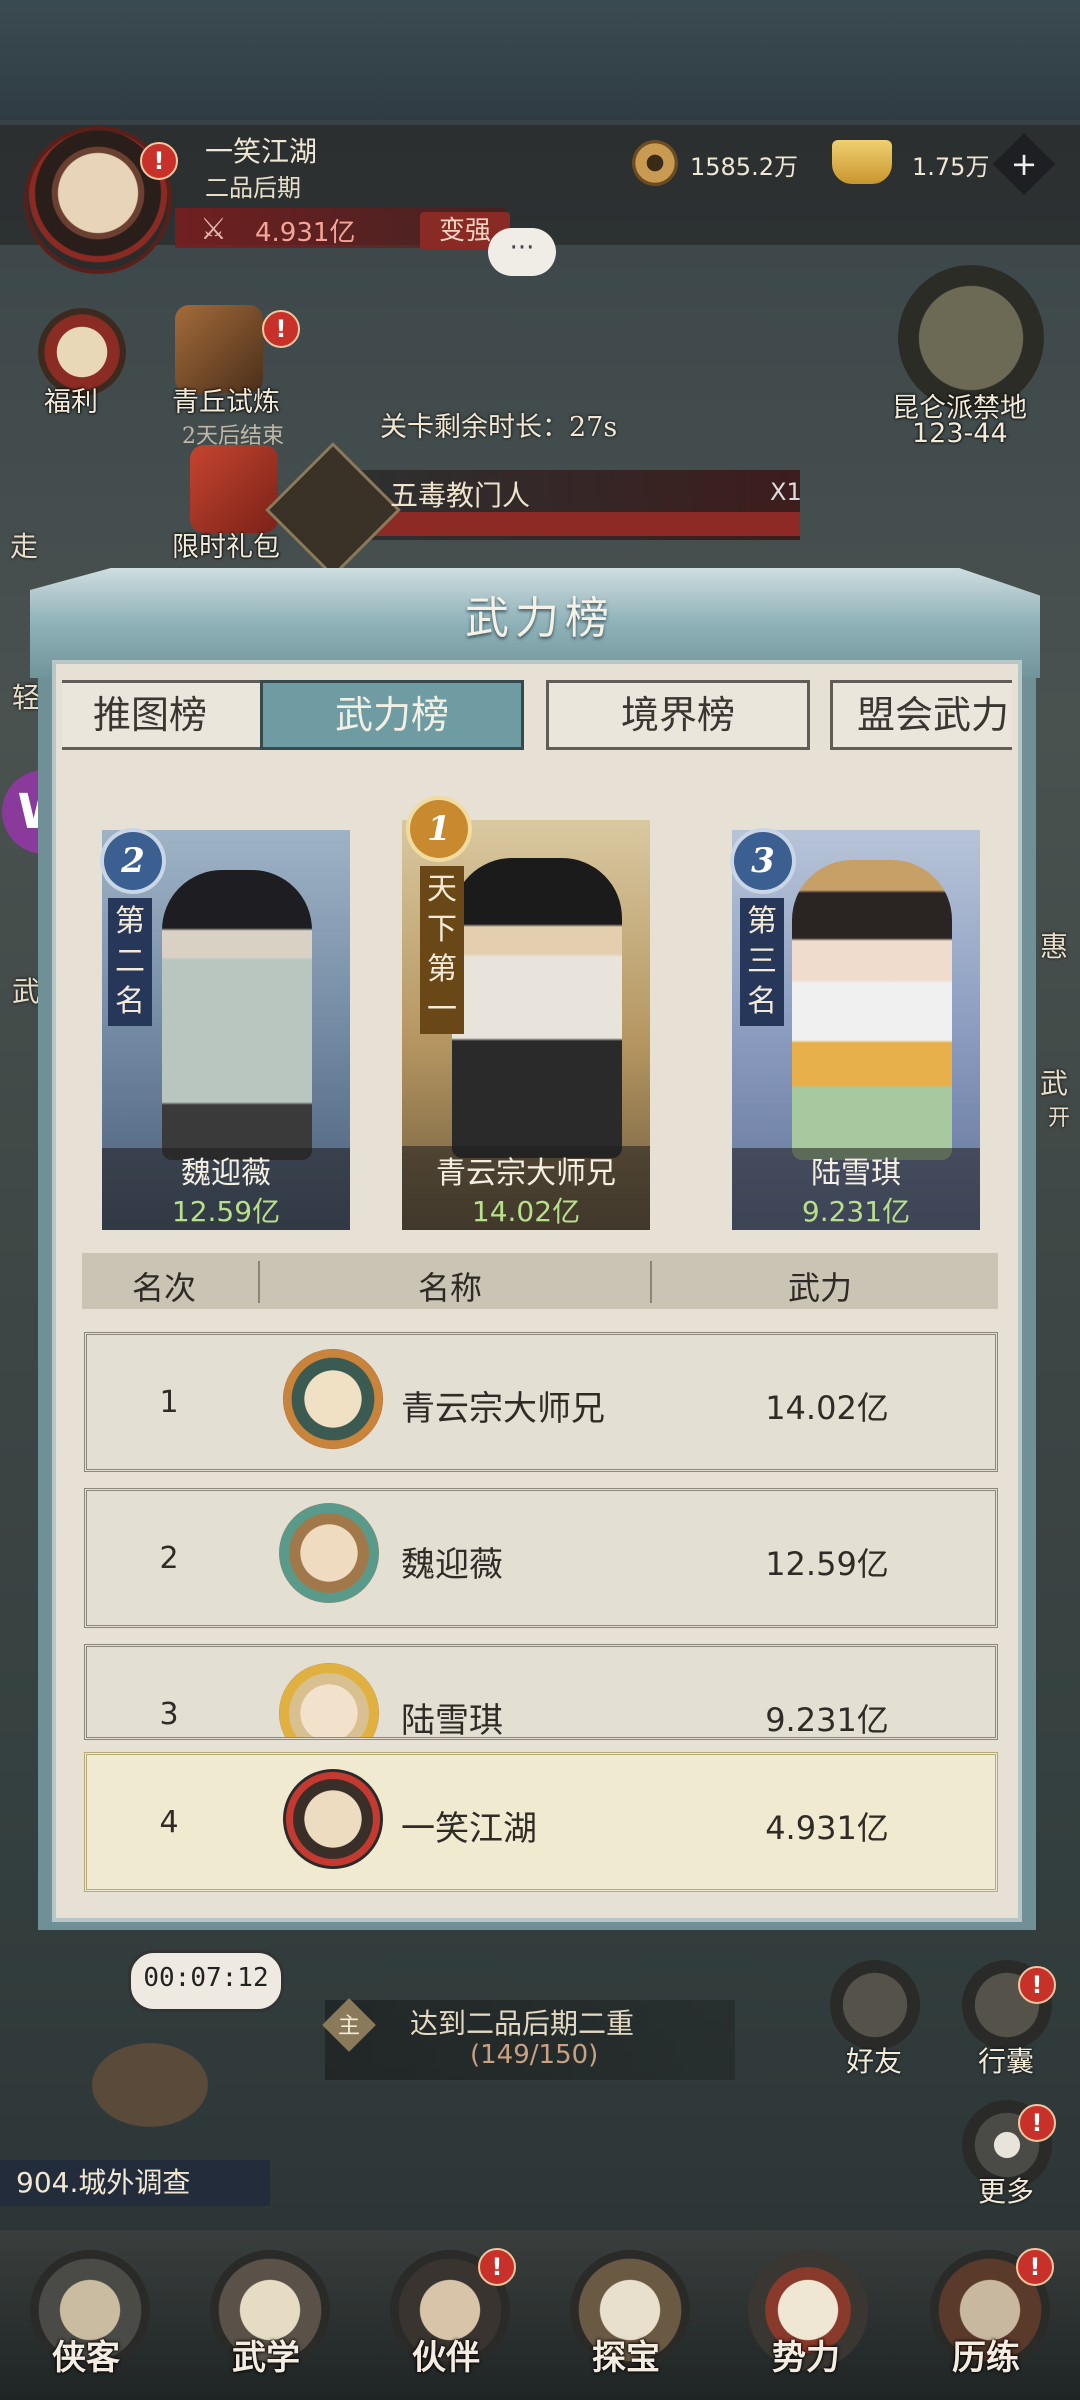  I want to click on row-name: 魏迎薇, so click(452, 1565).